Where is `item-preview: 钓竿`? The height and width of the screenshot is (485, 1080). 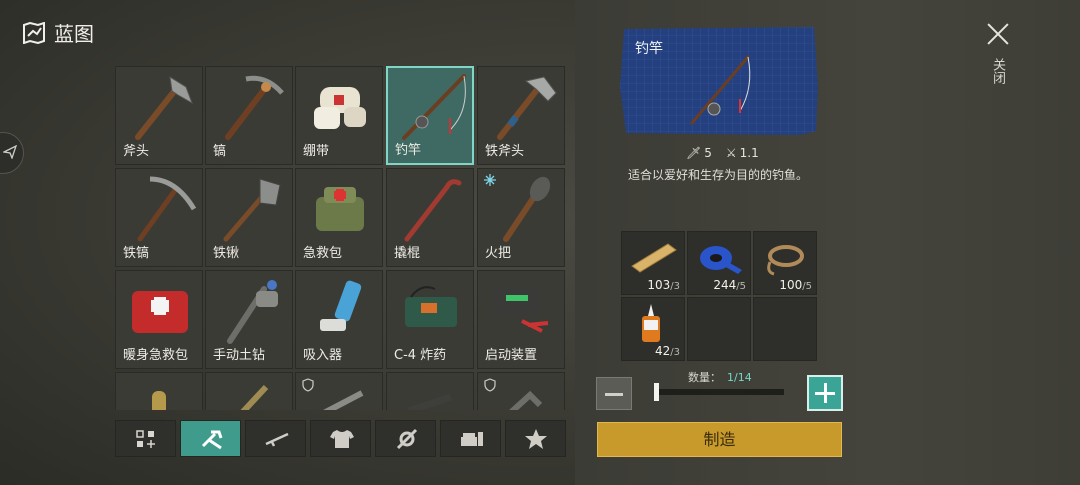
item-preview: 钓竿 is located at coordinates (719, 81).